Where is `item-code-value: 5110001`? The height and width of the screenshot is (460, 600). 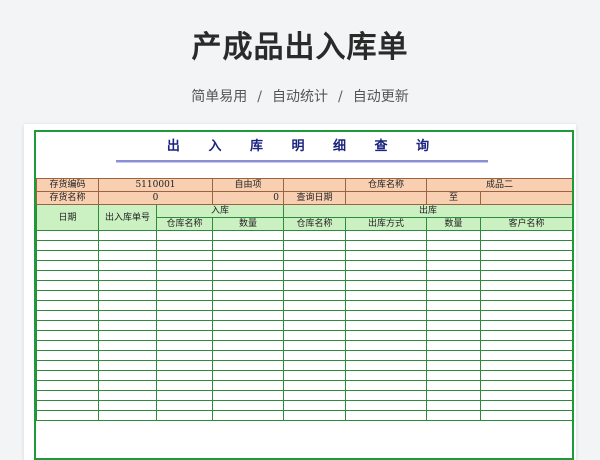 item-code-value: 5110001 is located at coordinates (155, 185).